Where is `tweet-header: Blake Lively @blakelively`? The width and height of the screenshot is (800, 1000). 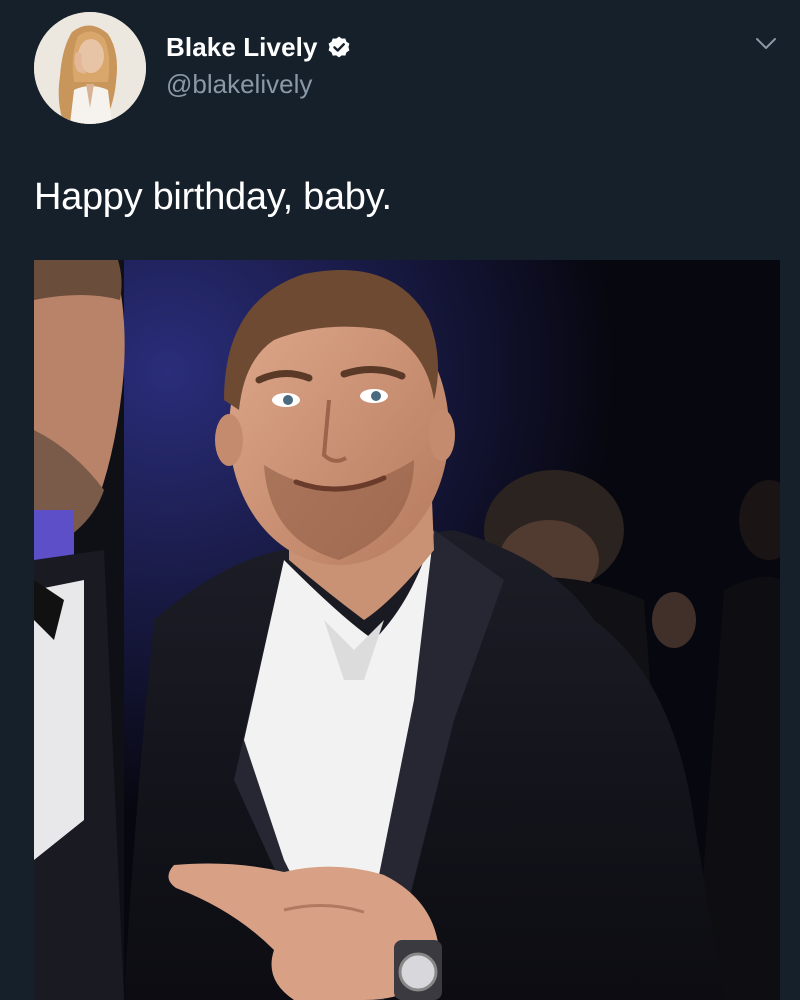 tweet-header: Blake Lively @blakelively is located at coordinates (193, 68).